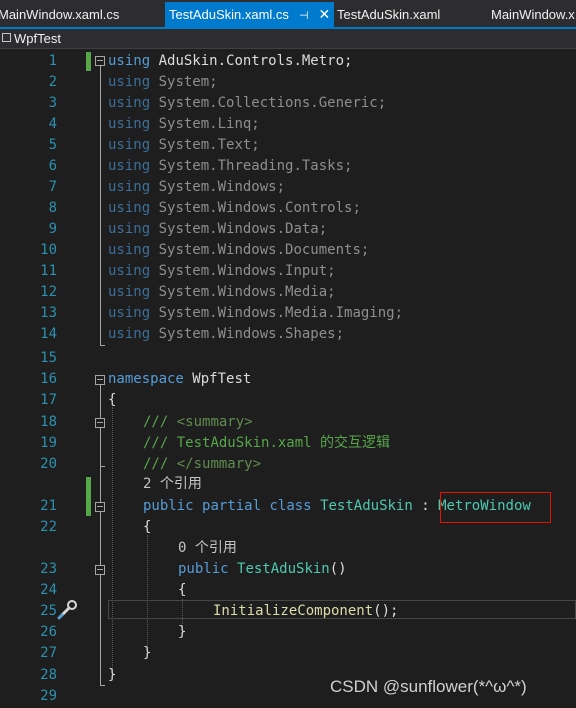 This screenshot has height=708, width=576. I want to click on code-text: using System;, so click(163, 82).